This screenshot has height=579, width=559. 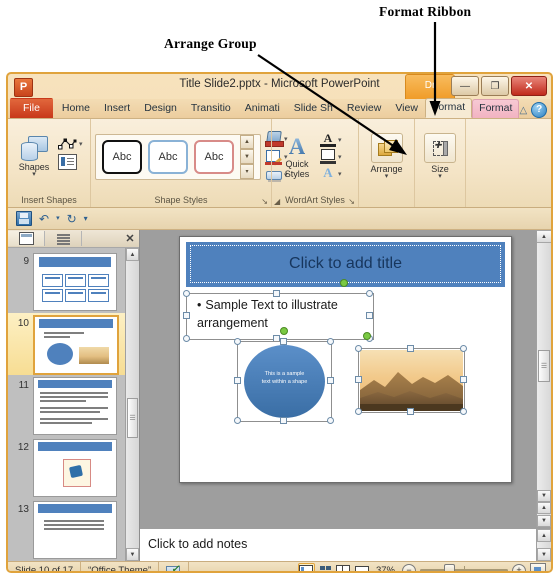 What do you see at coordinates (543, 545) in the screenshot?
I see `notes-scrollbar: ▲ ▼` at bounding box center [543, 545].